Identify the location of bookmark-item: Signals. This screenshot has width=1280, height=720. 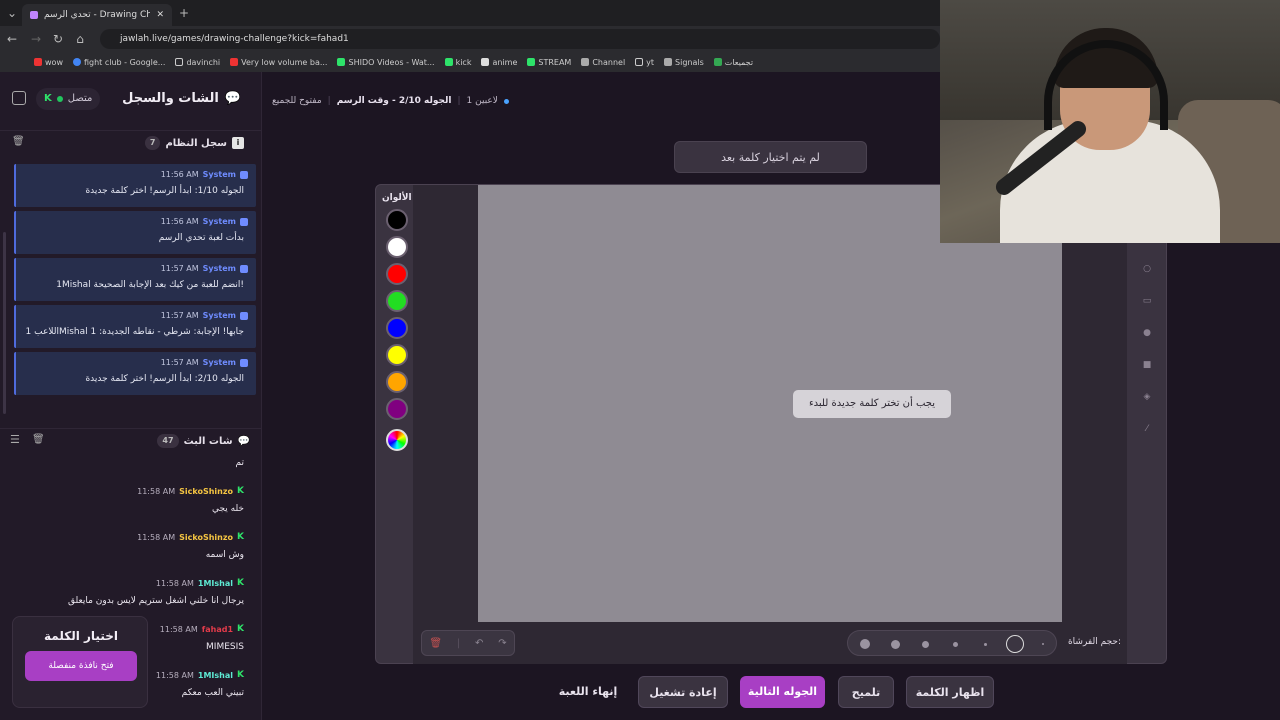
(684, 62).